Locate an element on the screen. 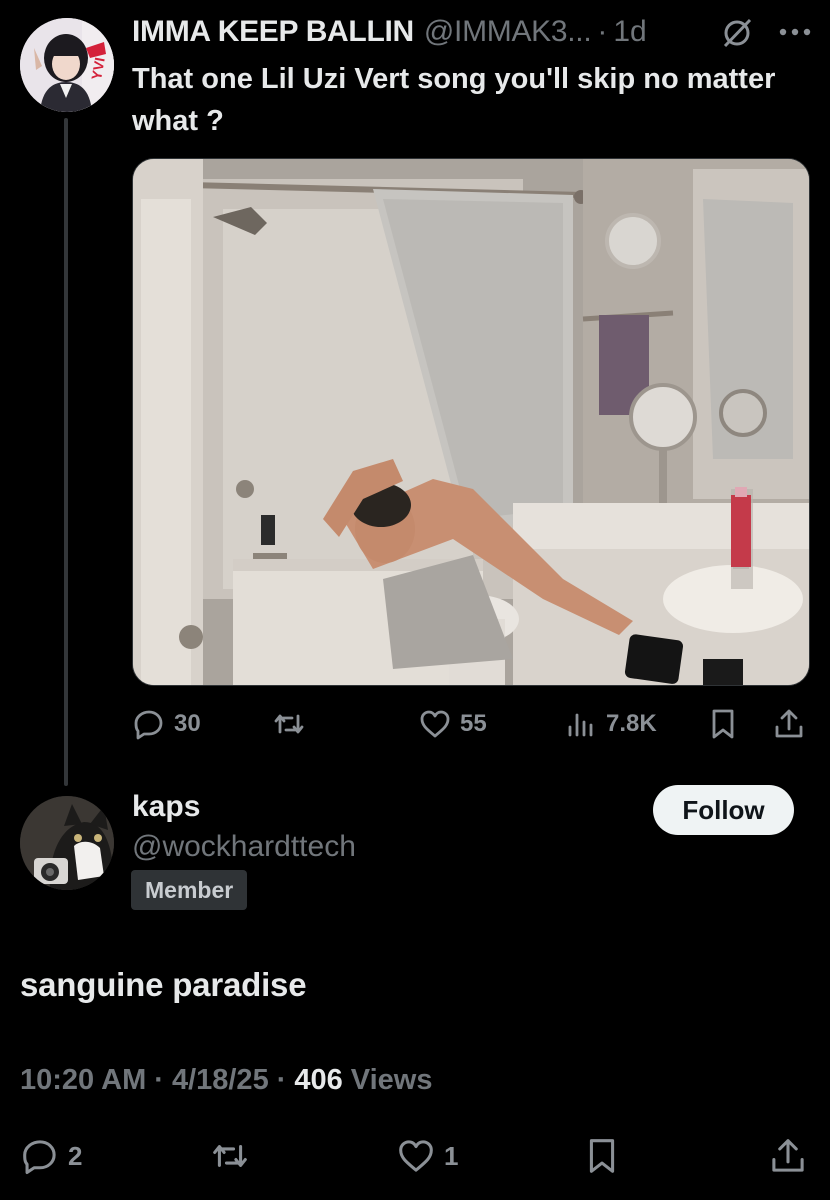  reply-views-count: 406 is located at coordinates (318, 1080).